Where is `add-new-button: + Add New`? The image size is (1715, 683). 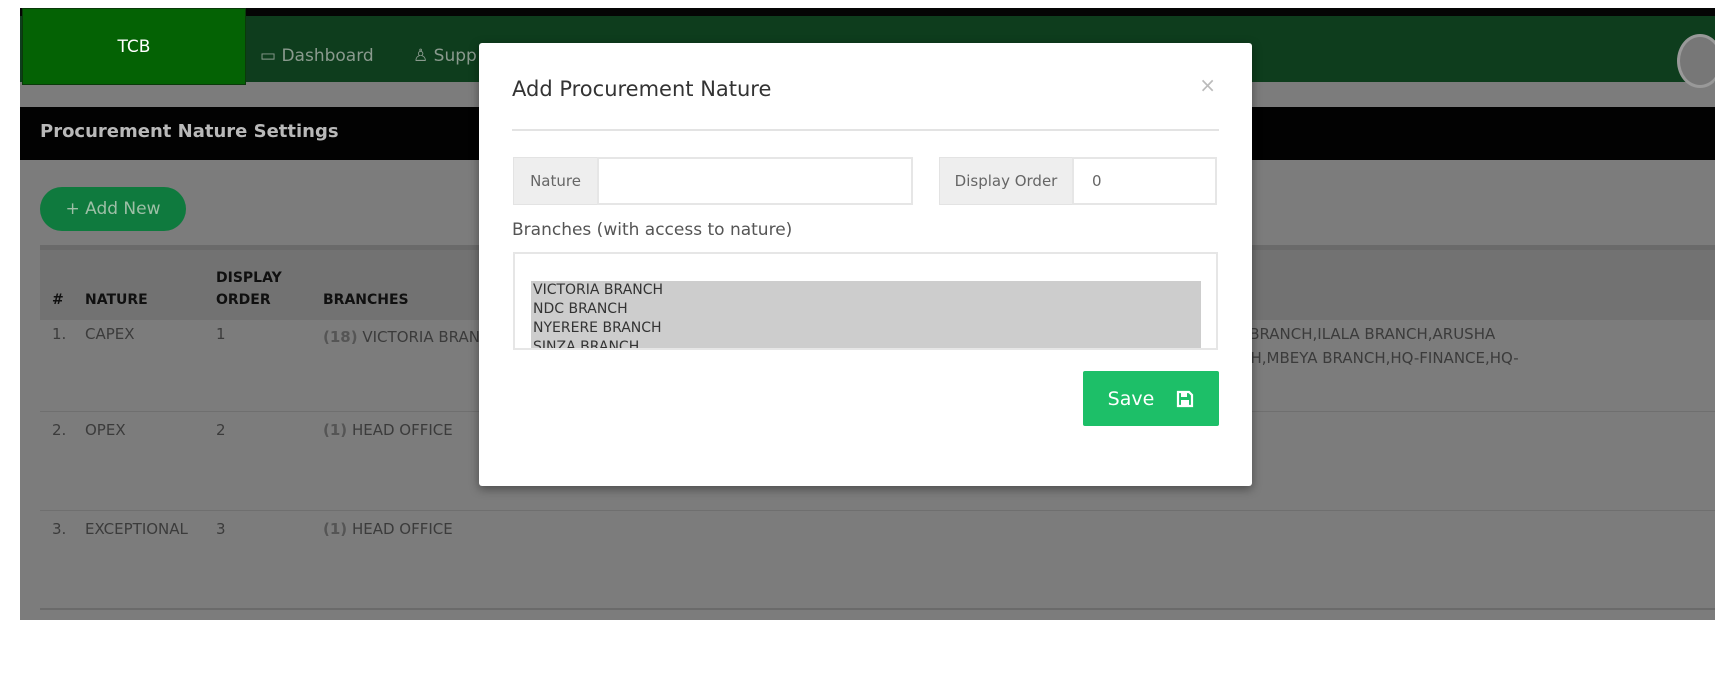
add-new-button: + Add New is located at coordinates (113, 209).